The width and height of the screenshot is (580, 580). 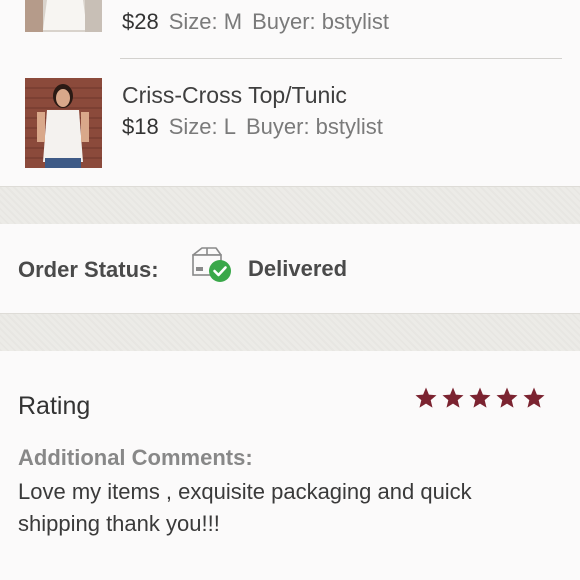 I want to click on item-meta: $18 Size: L Buyer: bstylist, so click(x=252, y=127).